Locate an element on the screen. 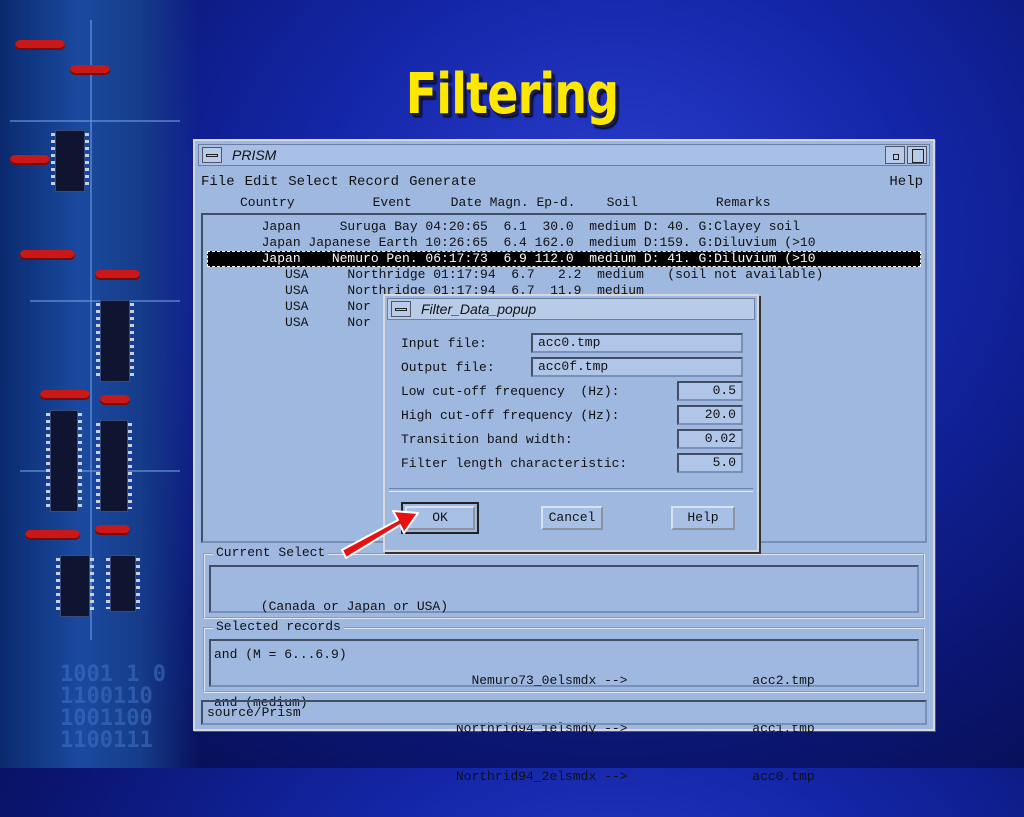  status-bar: source/Prism is located at coordinates (564, 712).